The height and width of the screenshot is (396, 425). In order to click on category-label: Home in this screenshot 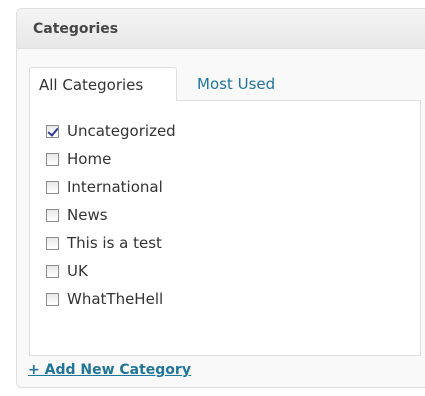, I will do `click(89, 159)`.